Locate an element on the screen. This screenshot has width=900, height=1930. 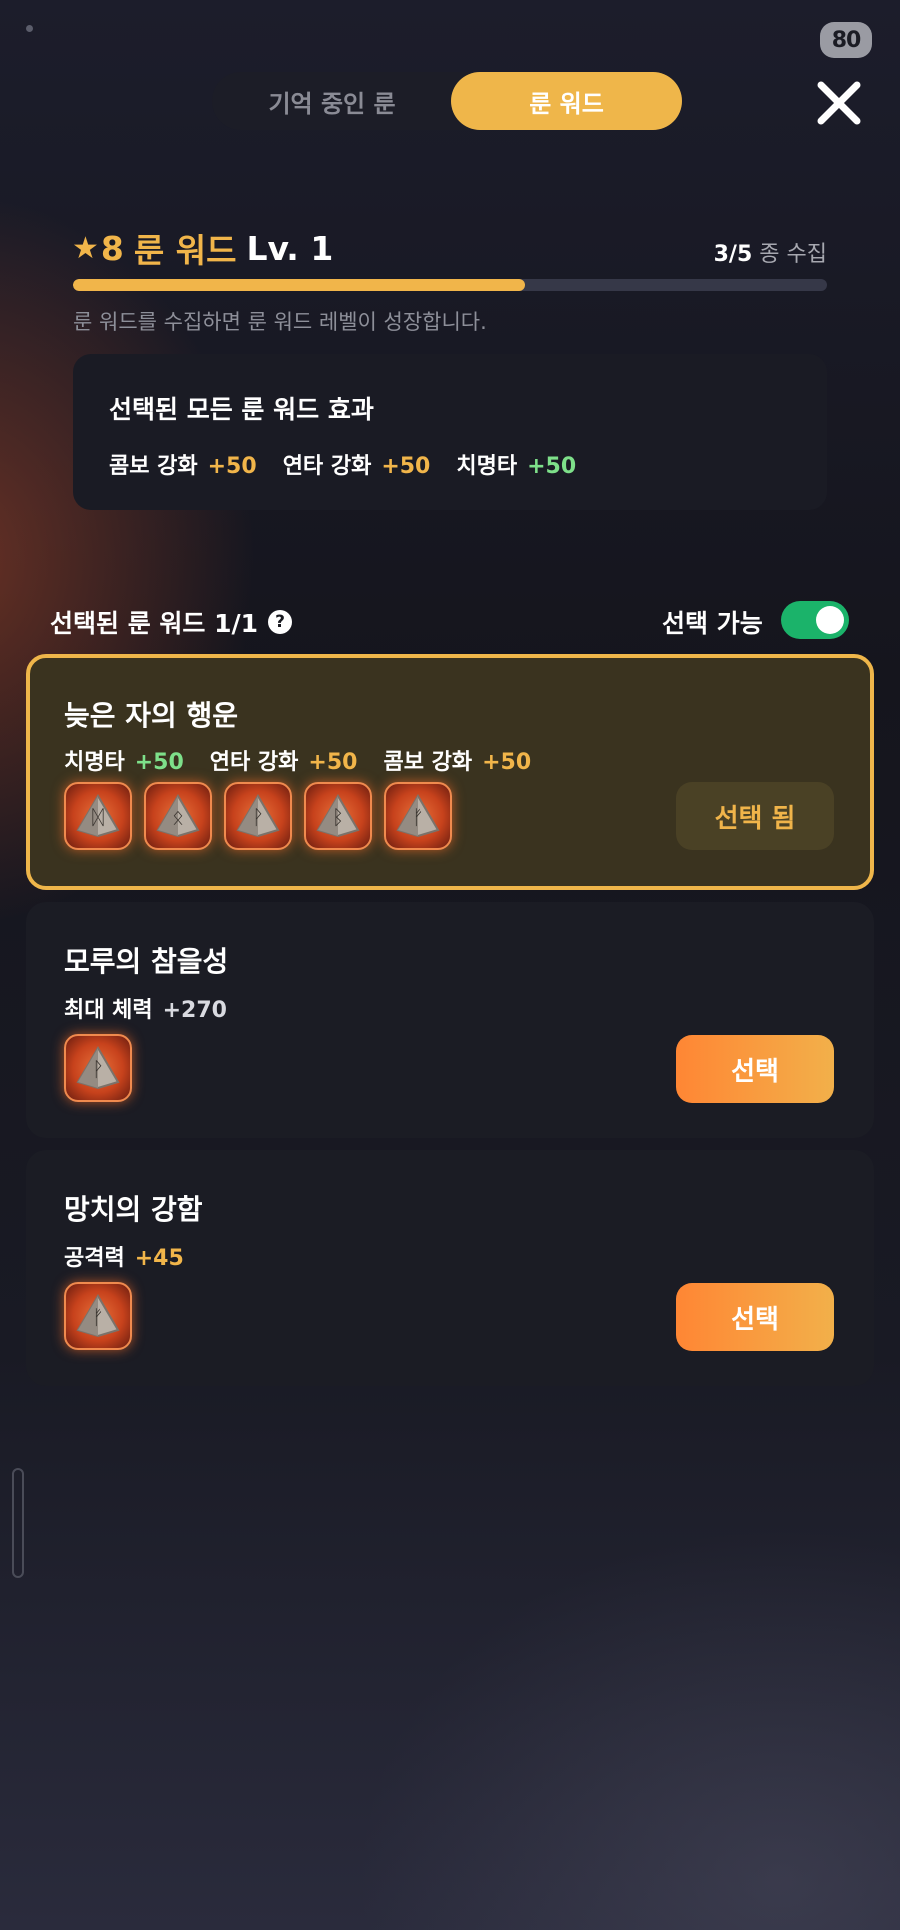
scrollbar is located at coordinates (18, 1523).